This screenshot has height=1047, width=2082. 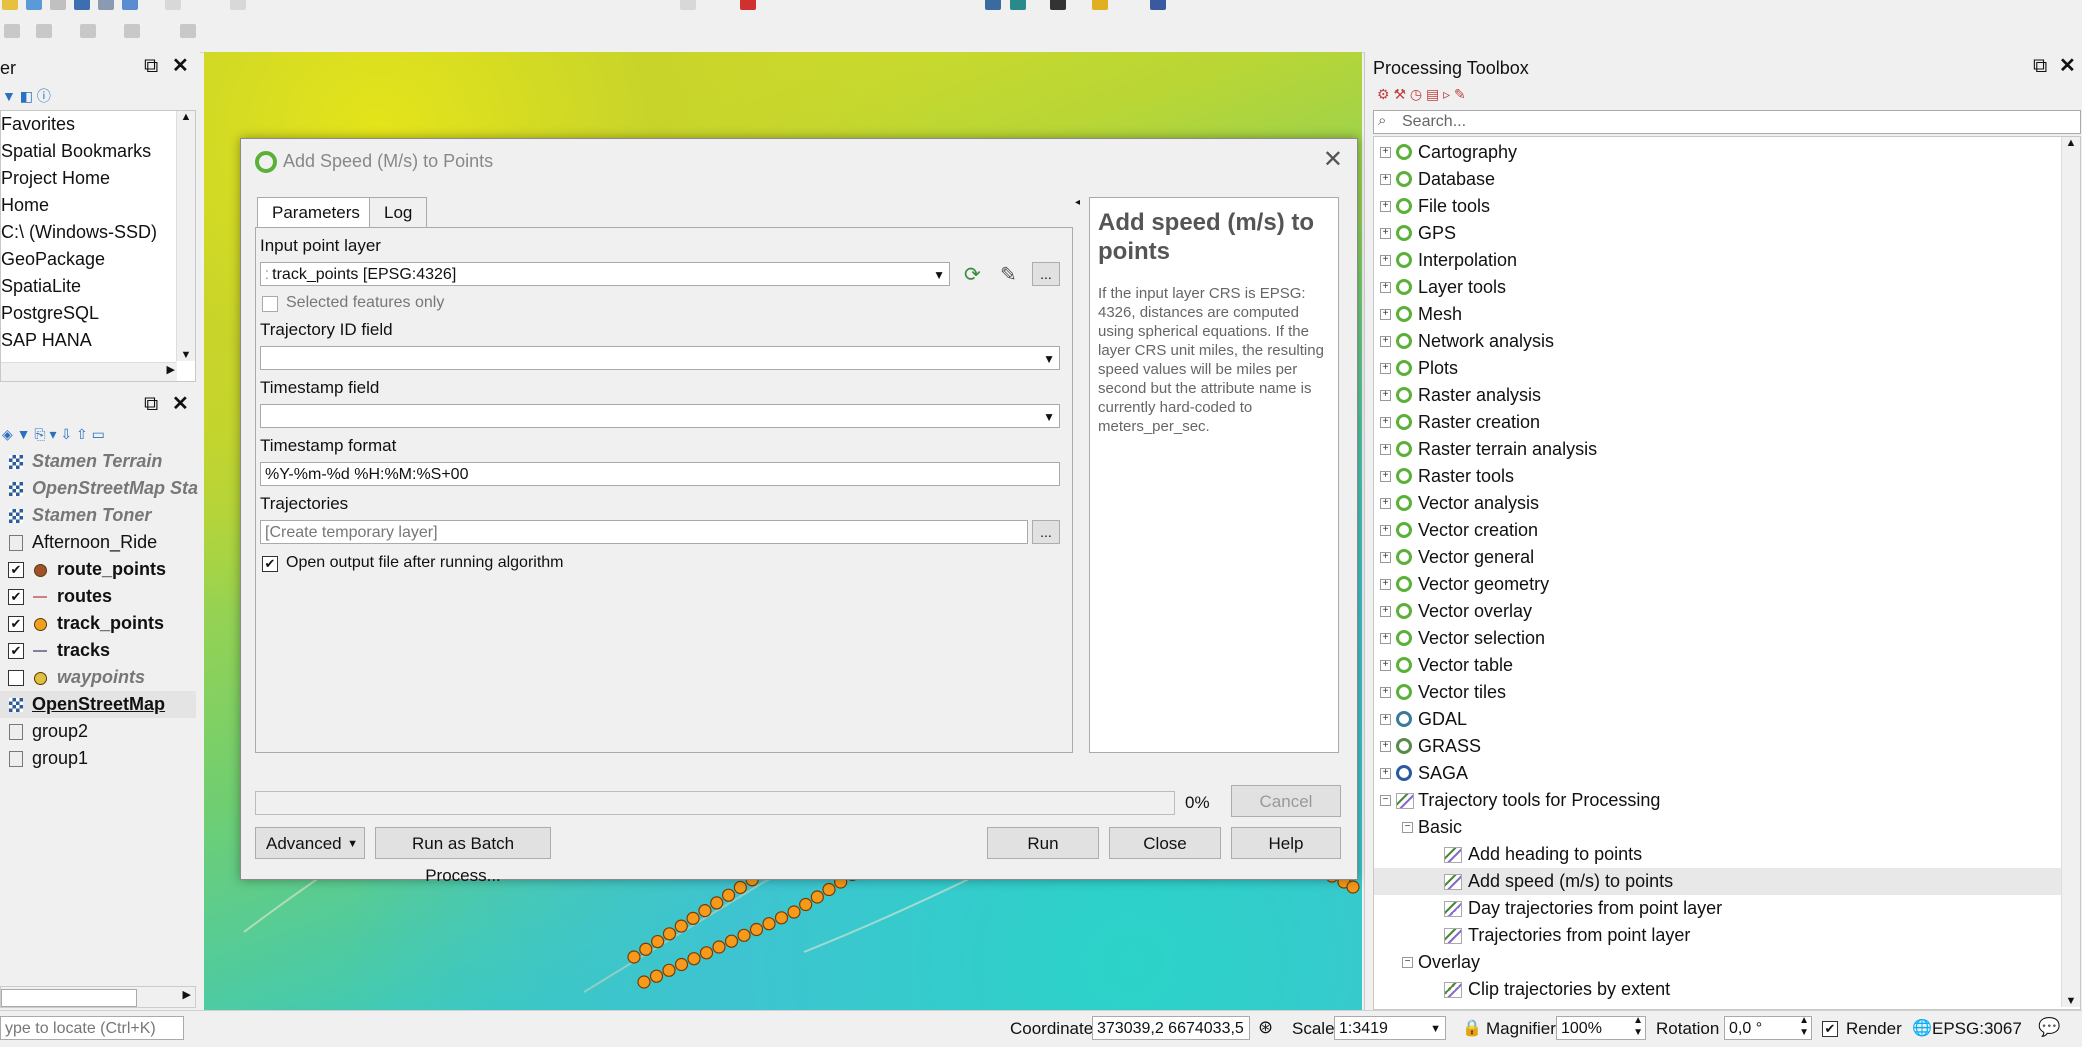 I want to click on crs-button: EPSG:3067, so click(x=1977, y=1029).